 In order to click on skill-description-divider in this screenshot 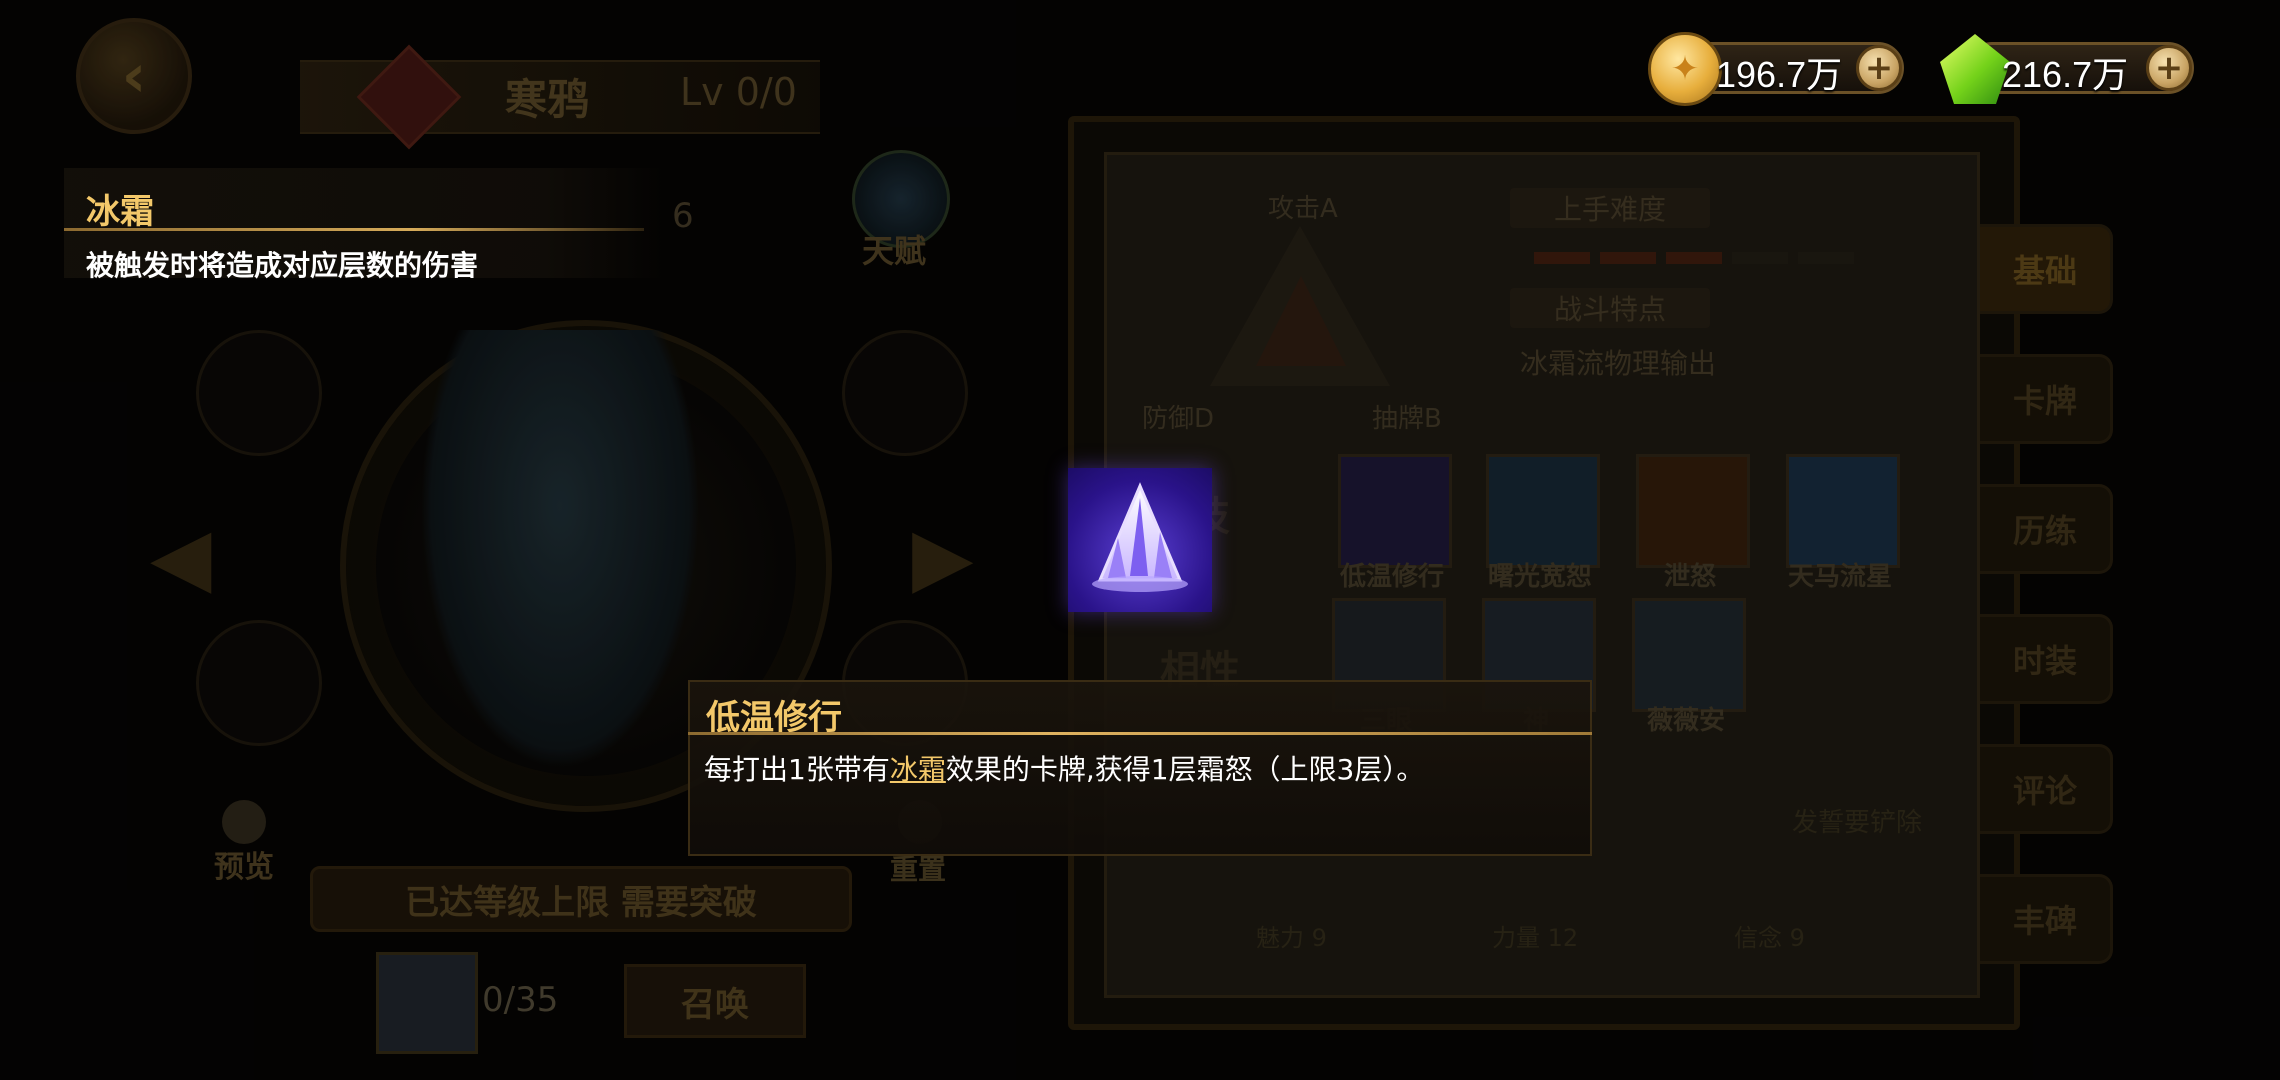, I will do `click(1140, 733)`.